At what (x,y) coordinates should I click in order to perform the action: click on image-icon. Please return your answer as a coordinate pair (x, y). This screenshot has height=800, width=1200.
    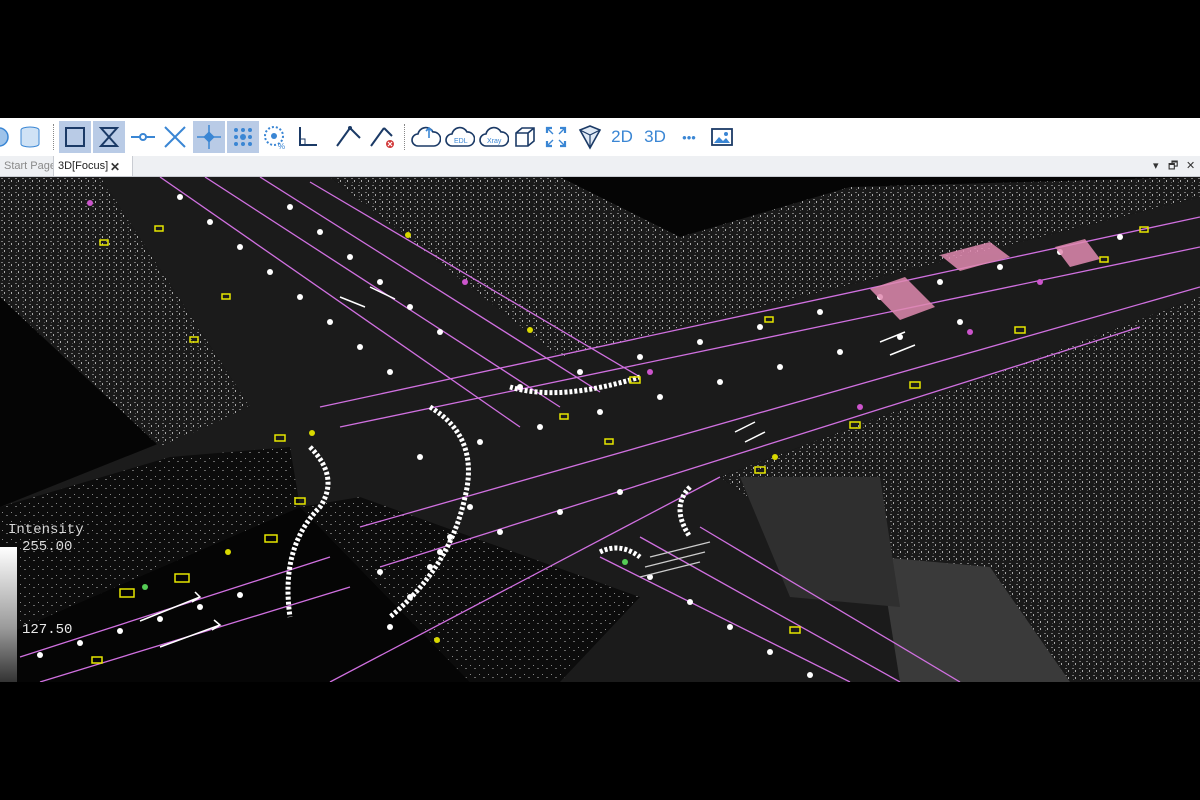
    Looking at the image, I should click on (722, 137).